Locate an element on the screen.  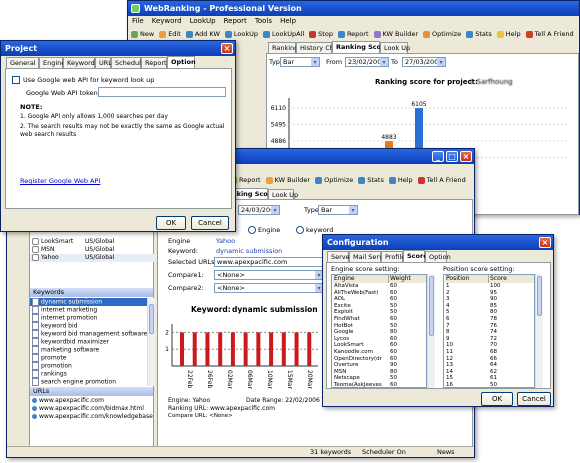
tab-report: Report is located at coordinates (154, 62).